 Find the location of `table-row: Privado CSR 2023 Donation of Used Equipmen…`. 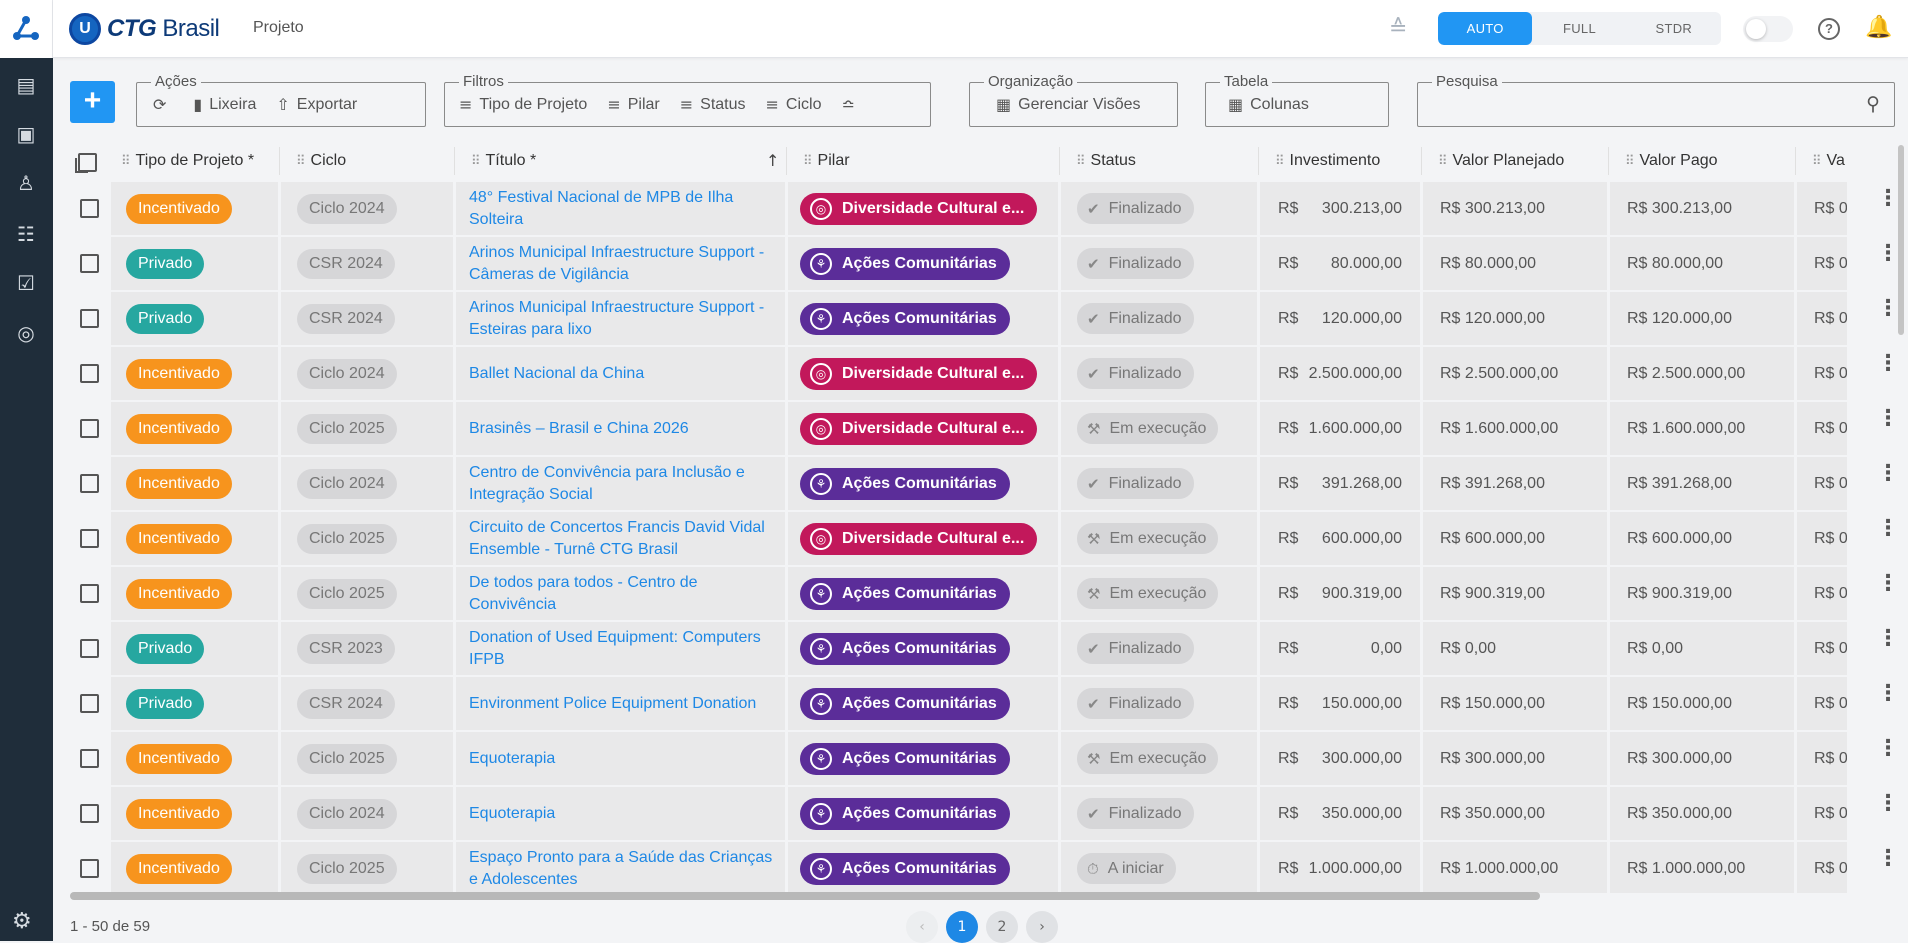

table-row: Privado CSR 2023 Donation of Used Equipmen… is located at coordinates (980, 648).